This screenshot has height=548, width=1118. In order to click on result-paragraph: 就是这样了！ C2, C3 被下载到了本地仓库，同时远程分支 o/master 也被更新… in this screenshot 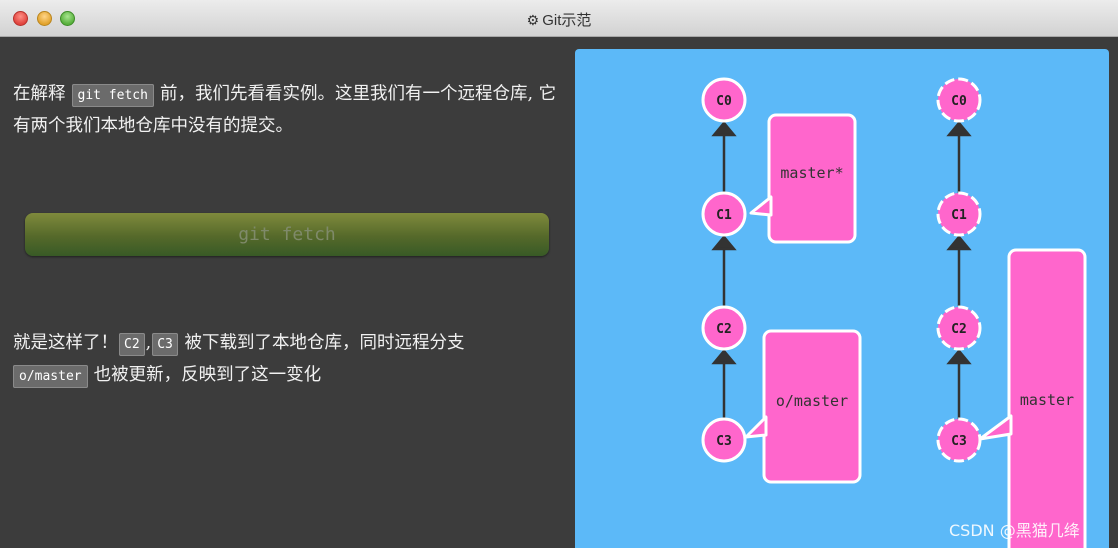, I will do `click(289, 360)`.